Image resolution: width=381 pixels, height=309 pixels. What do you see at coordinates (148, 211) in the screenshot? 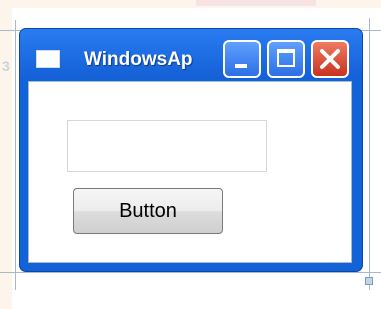
I see `action-button: Button` at bounding box center [148, 211].